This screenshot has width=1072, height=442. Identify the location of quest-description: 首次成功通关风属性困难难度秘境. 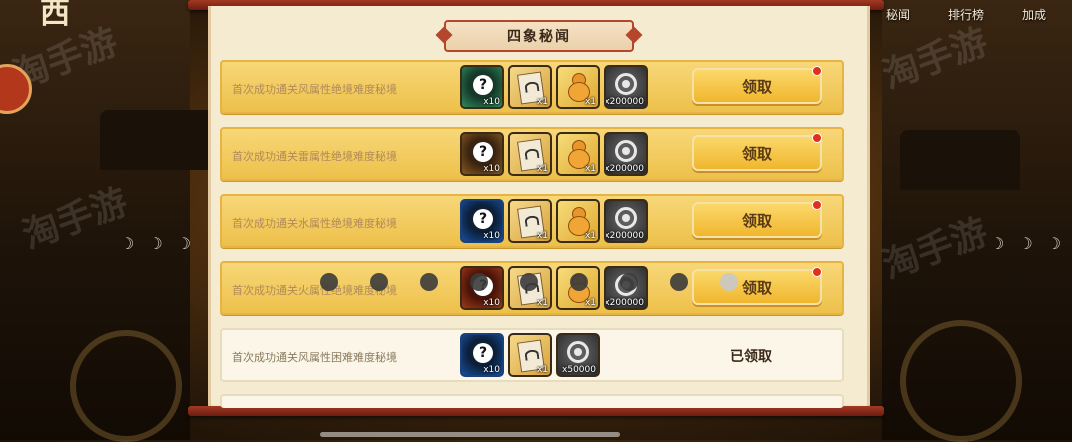
(314, 357).